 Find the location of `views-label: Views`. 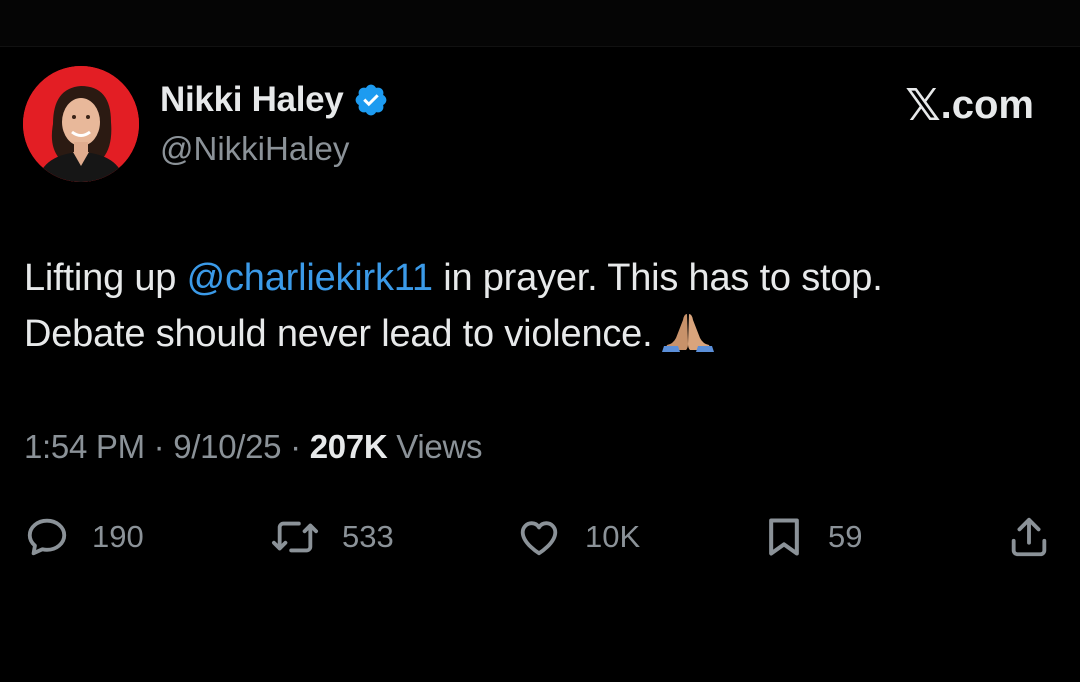

views-label: Views is located at coordinates (435, 446).